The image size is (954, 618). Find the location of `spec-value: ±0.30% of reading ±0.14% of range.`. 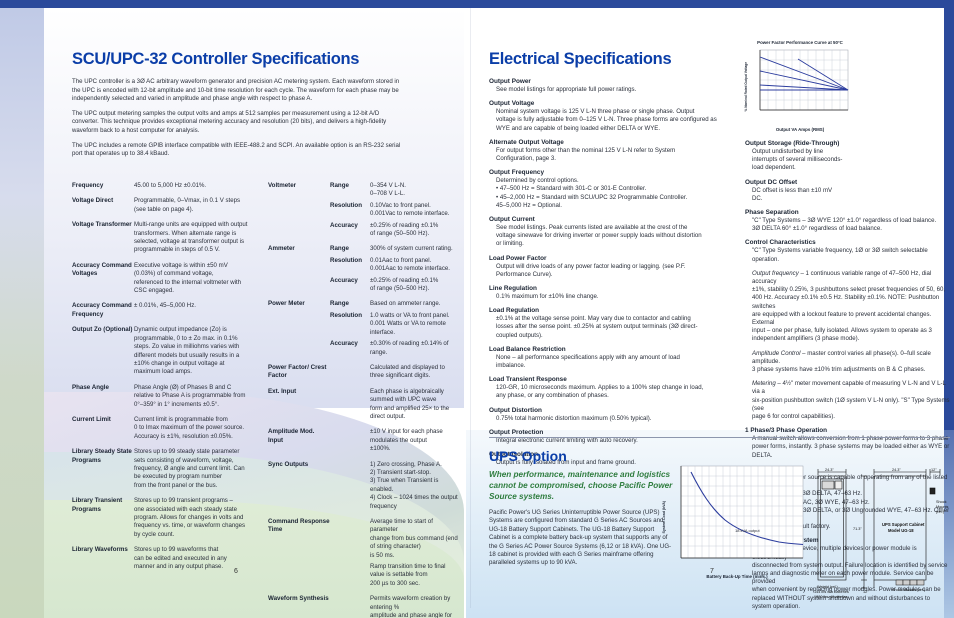

spec-value: ±0.30% of reading ±0.14% of range. is located at coordinates (409, 348).